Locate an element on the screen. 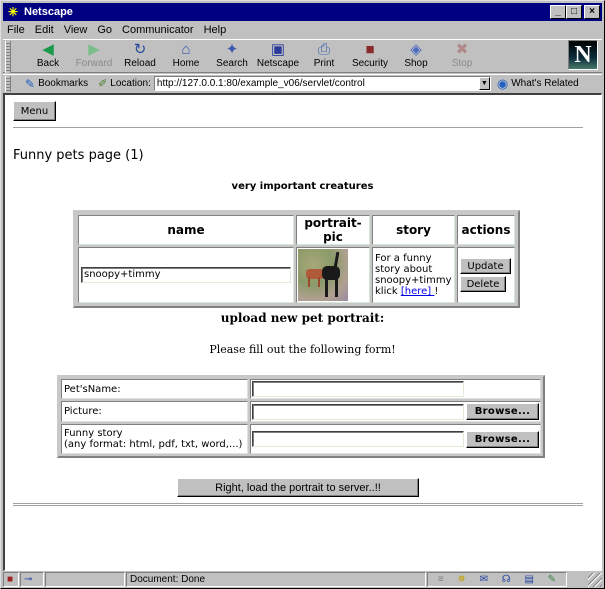 The height and width of the screenshot is (589, 605). pet-name-field is located at coordinates (358, 389).